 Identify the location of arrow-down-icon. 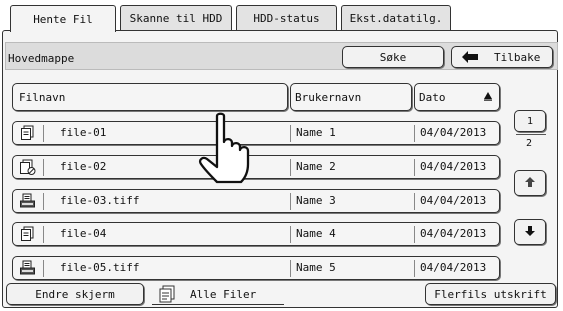
(530, 232).